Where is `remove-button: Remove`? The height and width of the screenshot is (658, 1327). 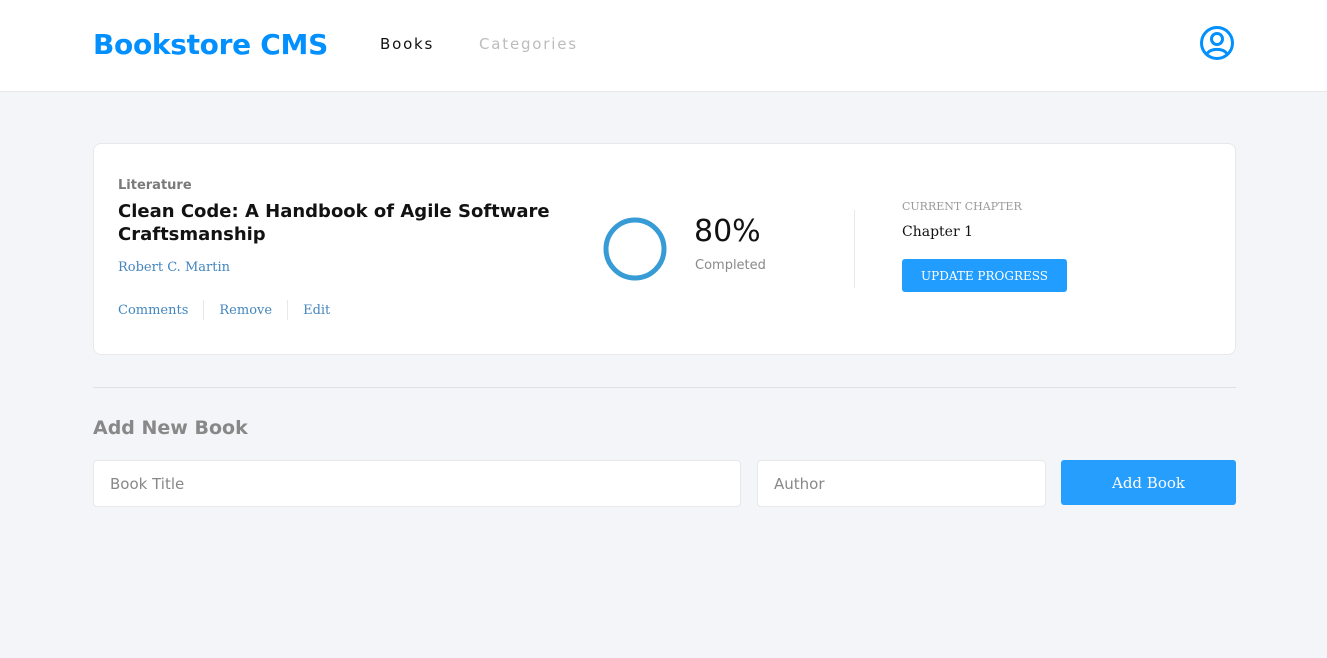
remove-button: Remove is located at coordinates (245, 310).